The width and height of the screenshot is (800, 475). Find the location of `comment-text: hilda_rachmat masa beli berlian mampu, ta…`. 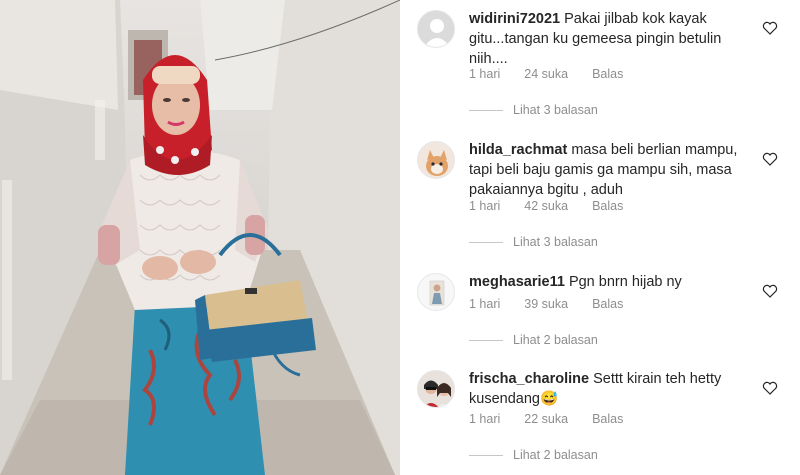

comment-text: hilda_rachmat masa beli berlian mampu, ta… is located at coordinates (614, 170).